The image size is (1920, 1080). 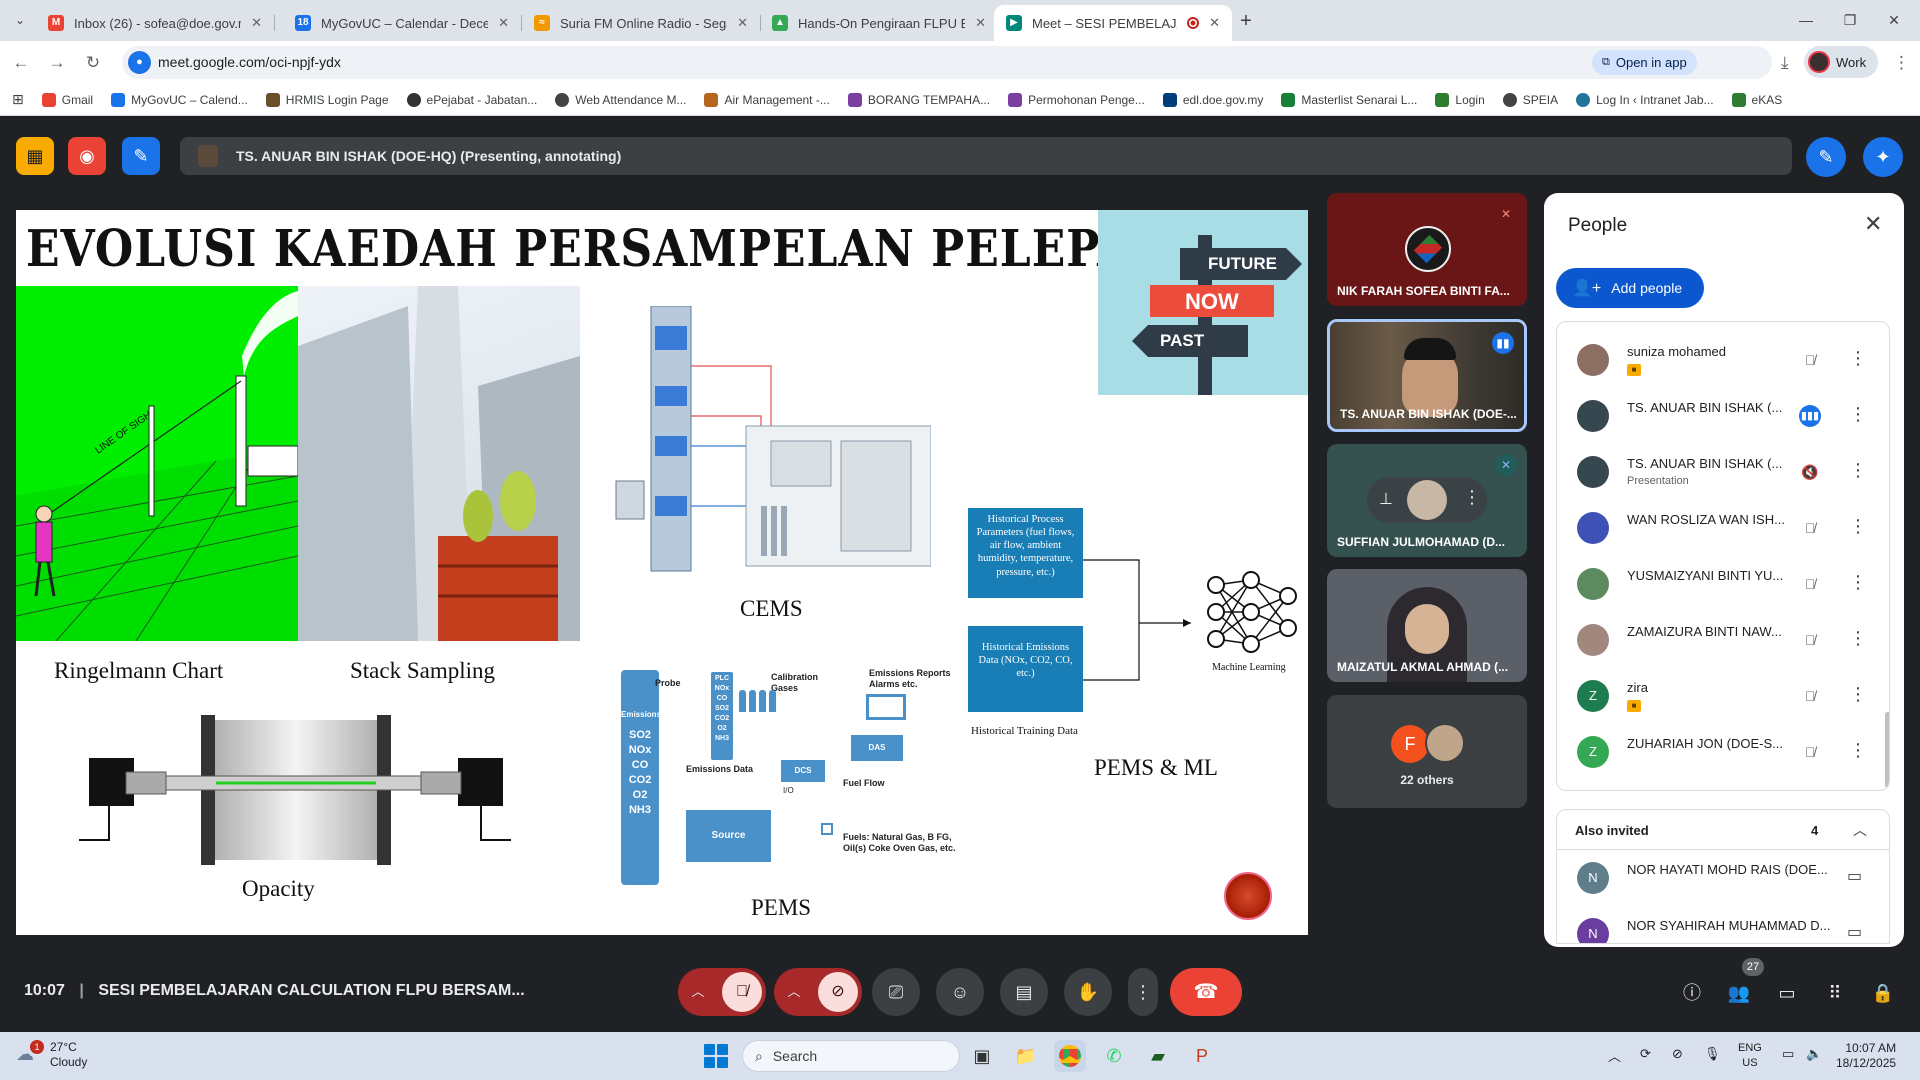 What do you see at coordinates (641, 23) in the screenshot?
I see `tab-radio: ≈ Suria FM Online Radio - Segala ✕` at bounding box center [641, 23].